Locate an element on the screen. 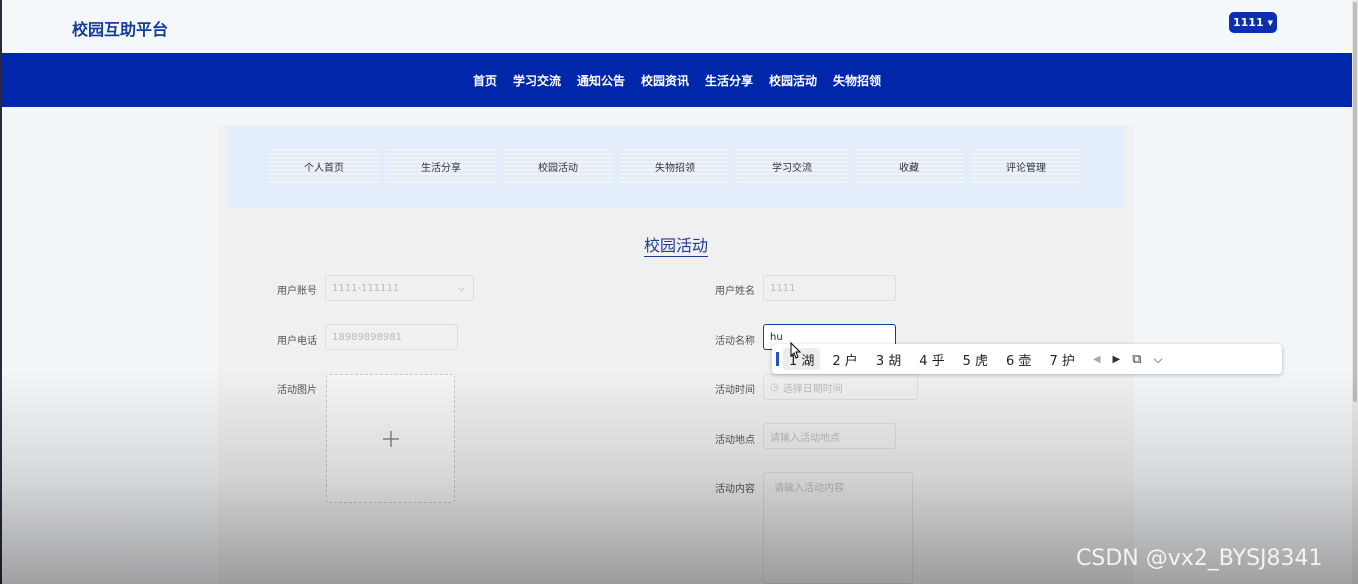 The image size is (1358, 584). image-label: 活动图片 is located at coordinates (297, 390).